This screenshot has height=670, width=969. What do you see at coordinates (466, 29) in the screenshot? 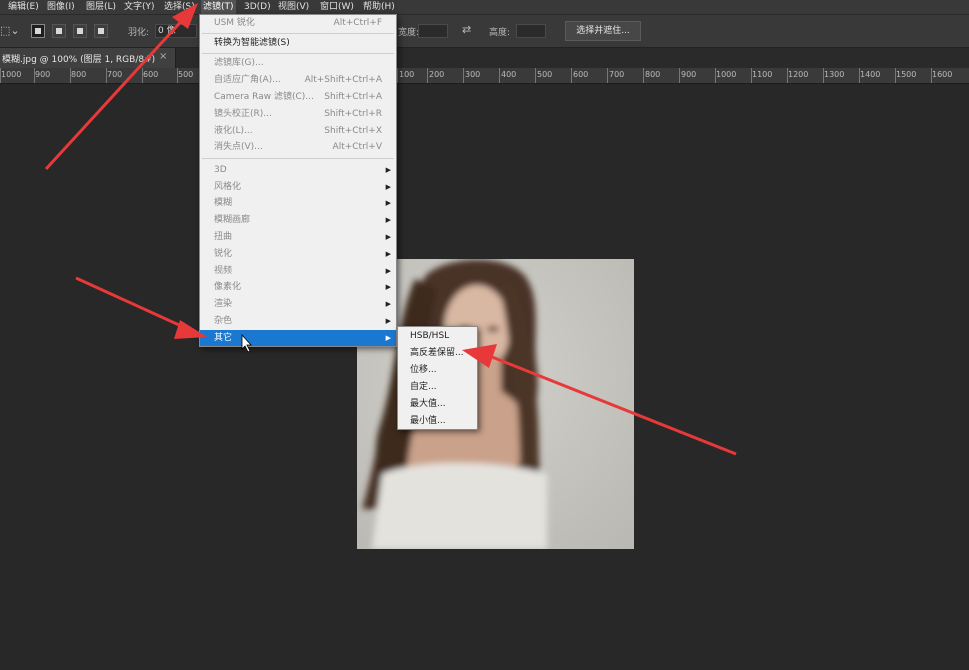
I see `swap-icon: ⇄` at bounding box center [466, 29].